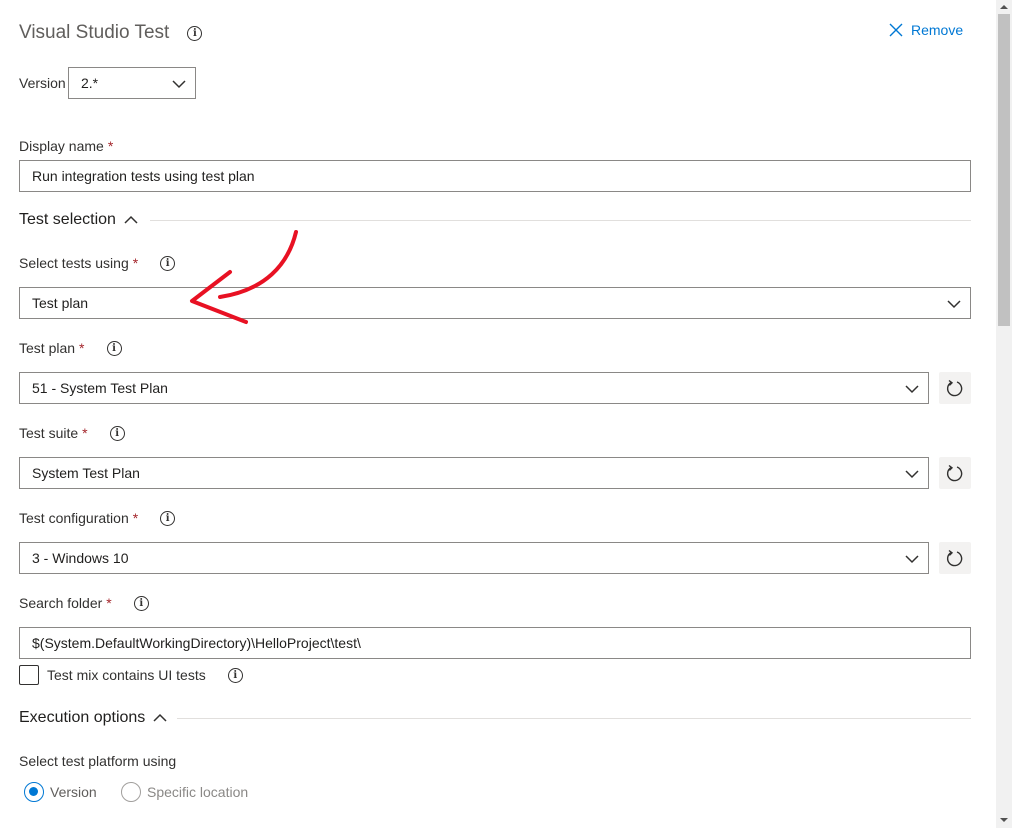 This screenshot has height=828, width=1012. I want to click on select-tests-using-label: Select tests using * i, so click(97, 263).